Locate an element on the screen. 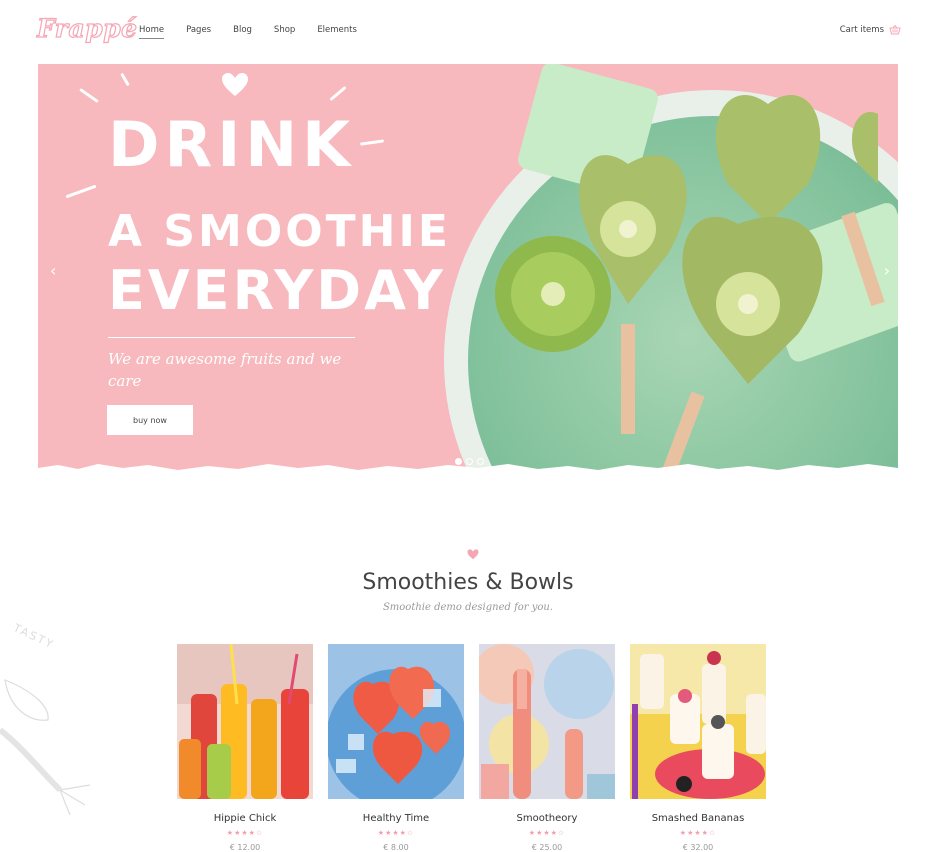 This screenshot has width=936, height=852. hero-divider is located at coordinates (231, 337).